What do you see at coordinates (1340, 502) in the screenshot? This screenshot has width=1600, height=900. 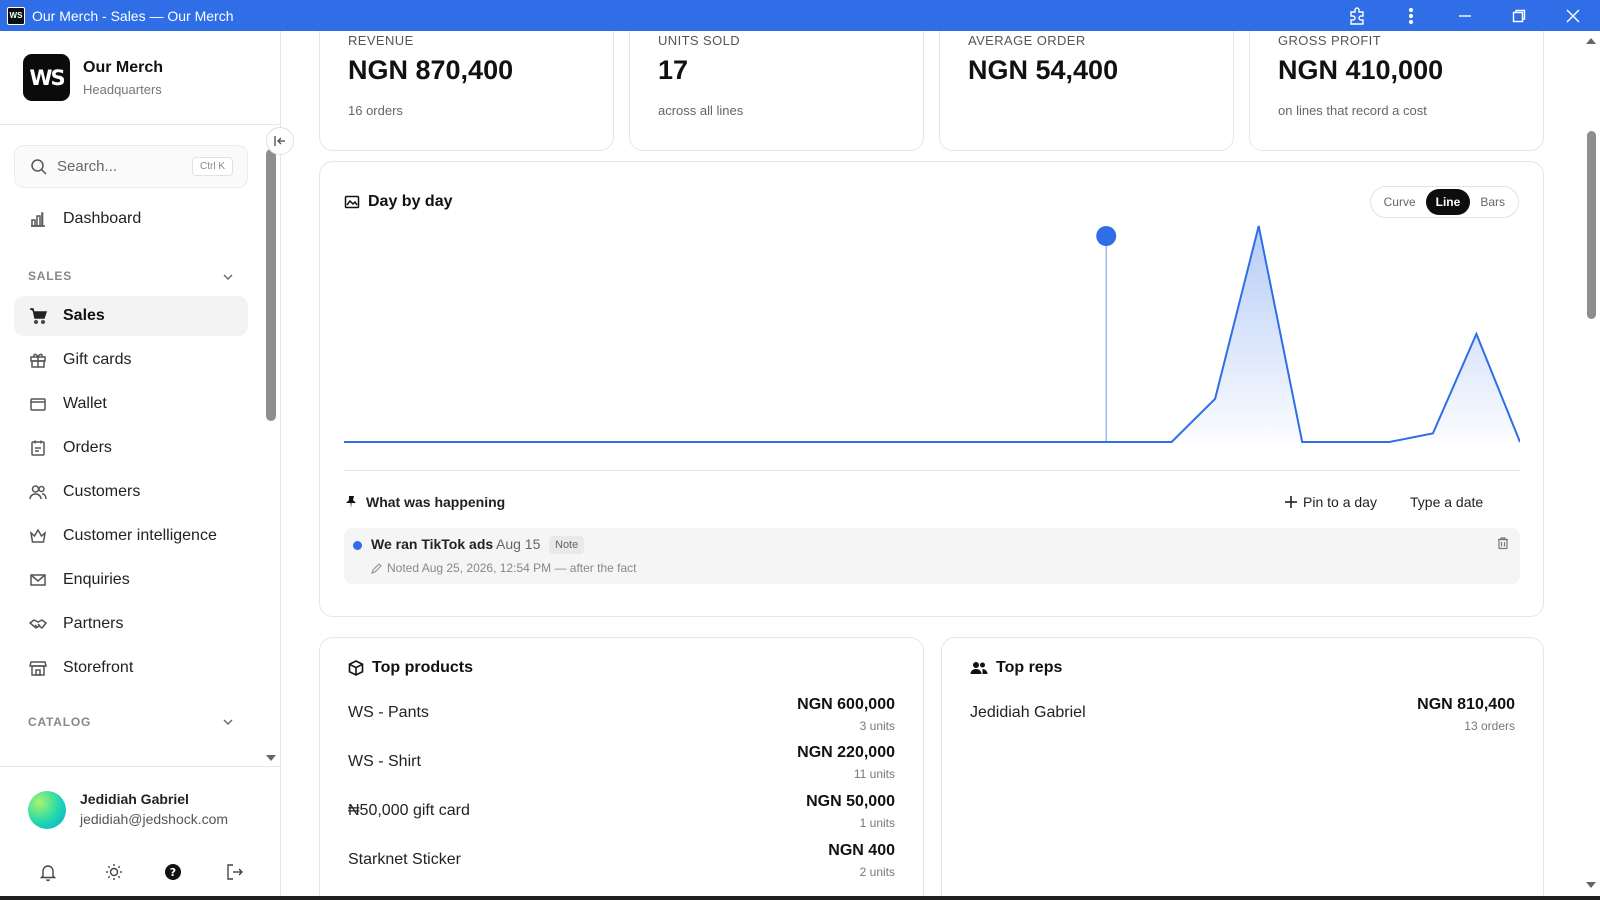 I see `pin-to-a-day-label: Pin to a day` at bounding box center [1340, 502].